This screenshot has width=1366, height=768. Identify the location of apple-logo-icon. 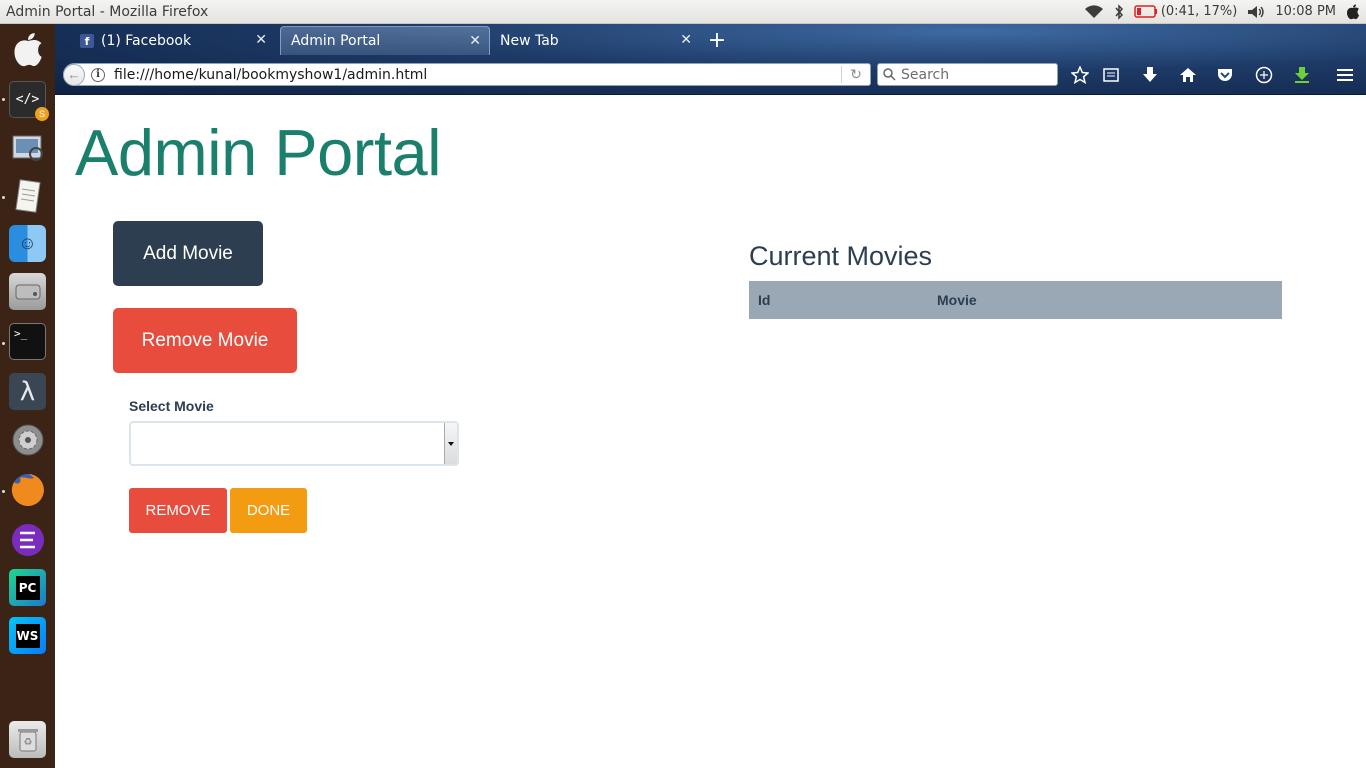
(27, 49).